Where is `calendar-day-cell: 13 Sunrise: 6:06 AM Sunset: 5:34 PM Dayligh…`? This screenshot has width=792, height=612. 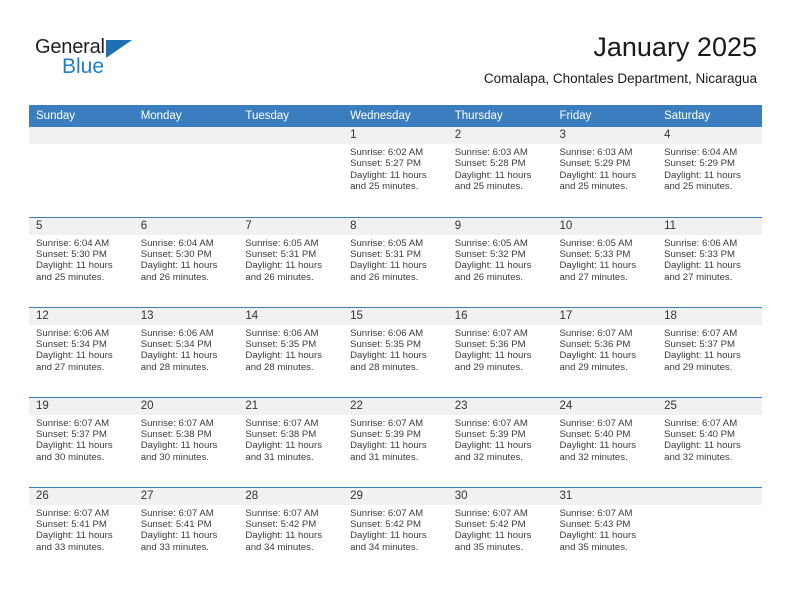
calendar-day-cell: 13 Sunrise: 6:06 AM Sunset: 5:34 PM Dayligh… is located at coordinates (186, 351).